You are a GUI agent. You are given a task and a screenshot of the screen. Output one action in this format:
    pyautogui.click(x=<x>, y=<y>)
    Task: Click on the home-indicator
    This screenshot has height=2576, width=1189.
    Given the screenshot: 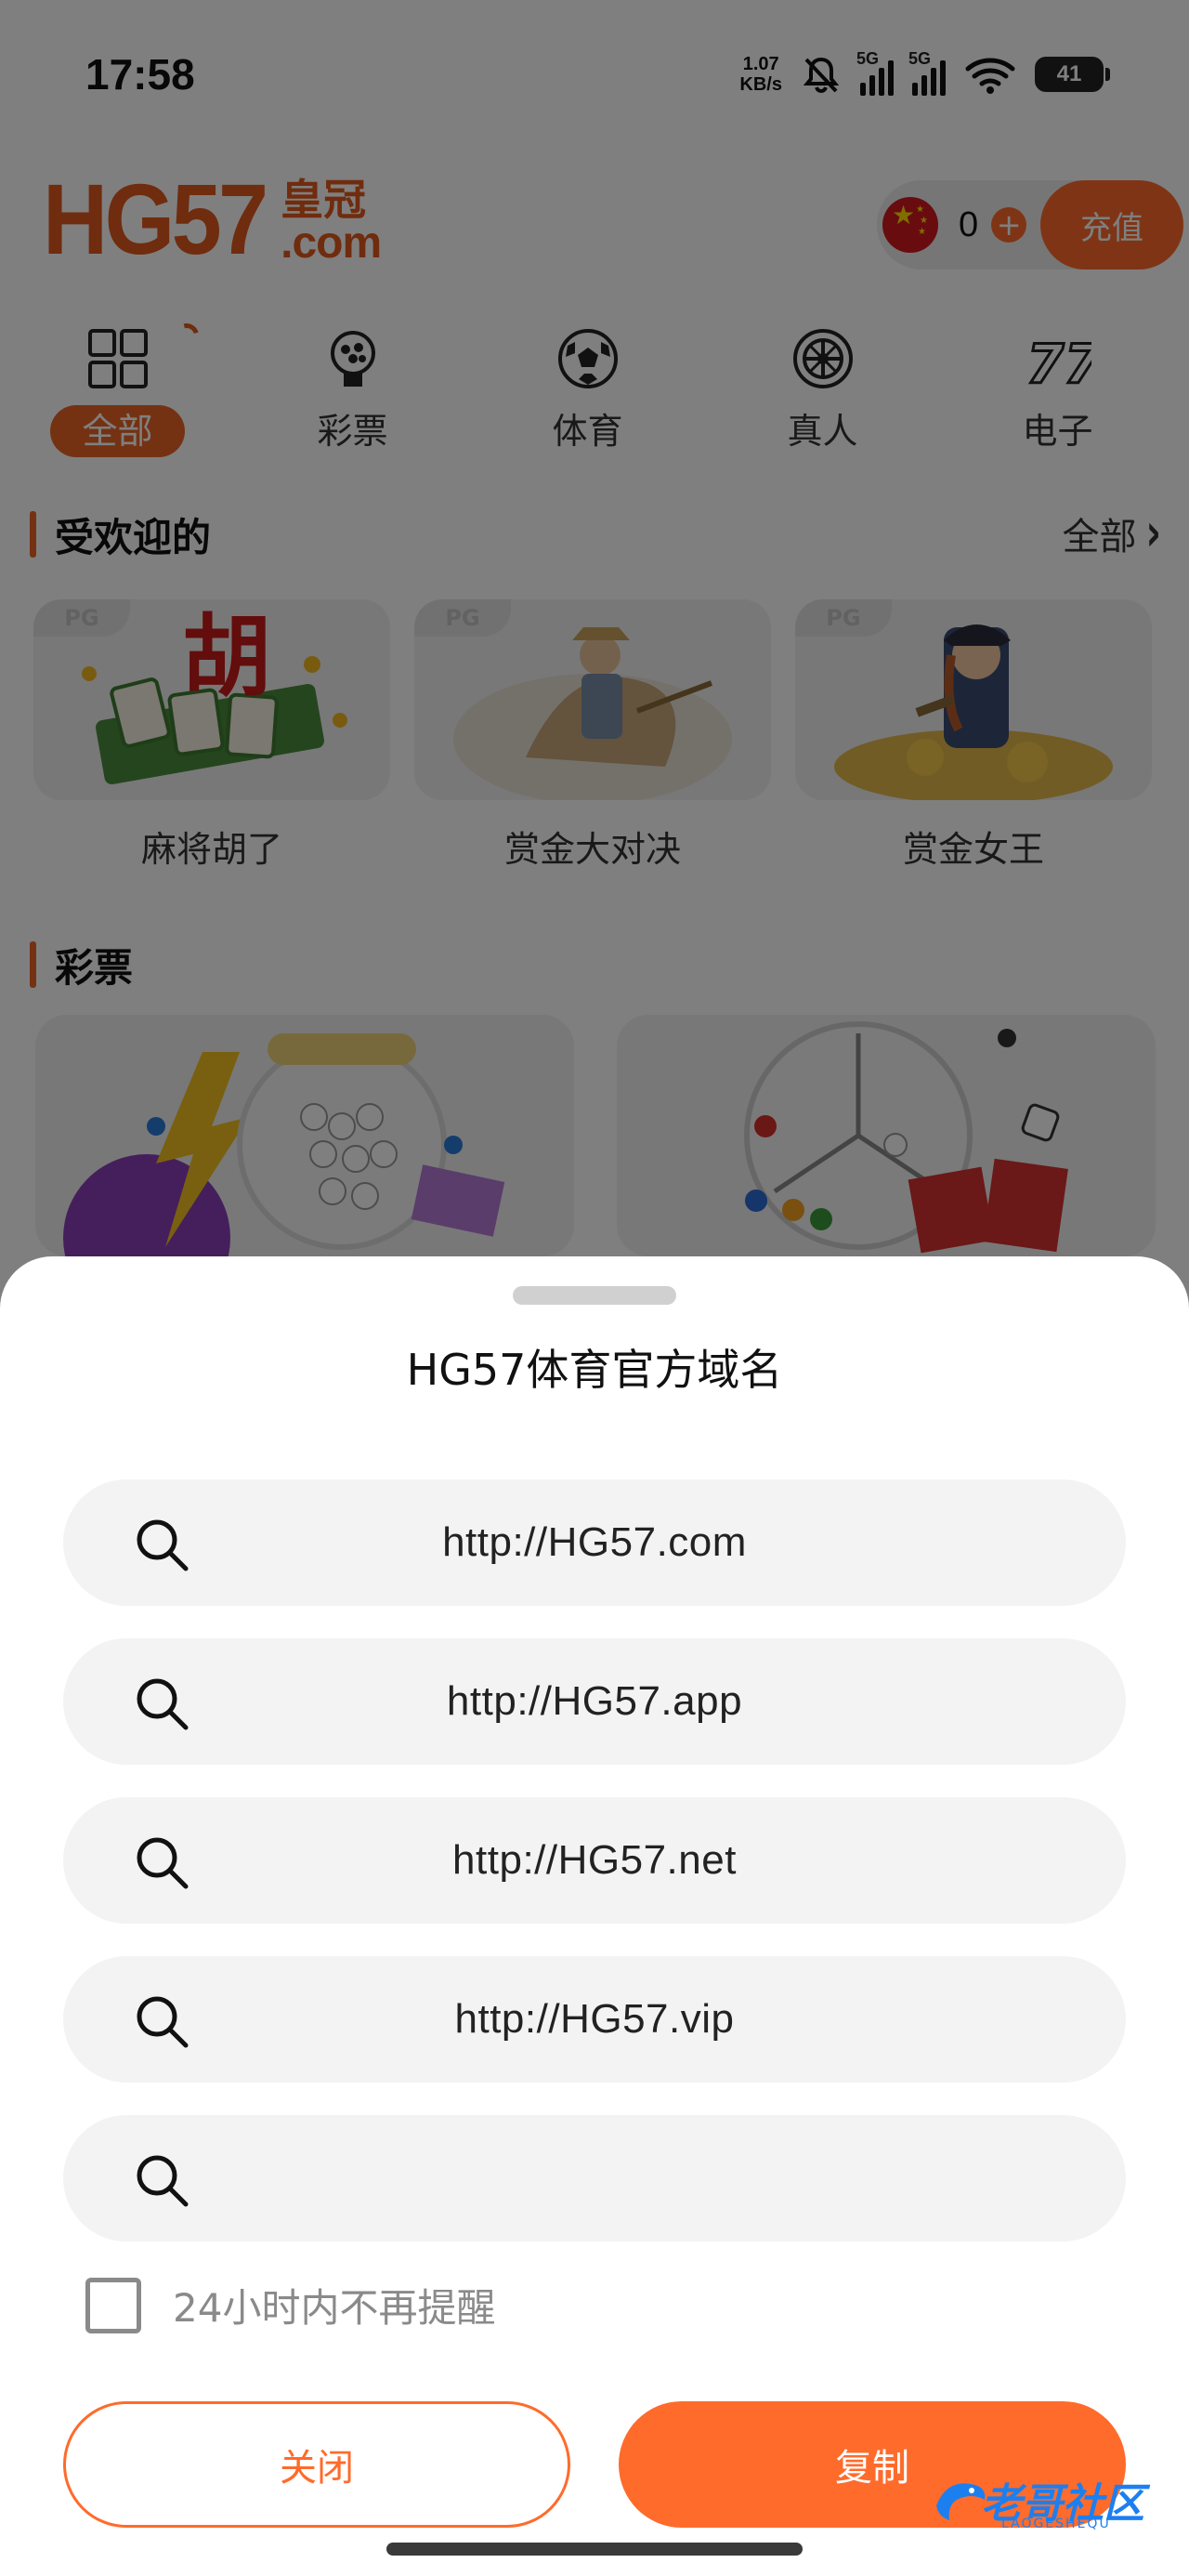 What is the action you would take?
    pyautogui.click(x=594, y=2549)
    